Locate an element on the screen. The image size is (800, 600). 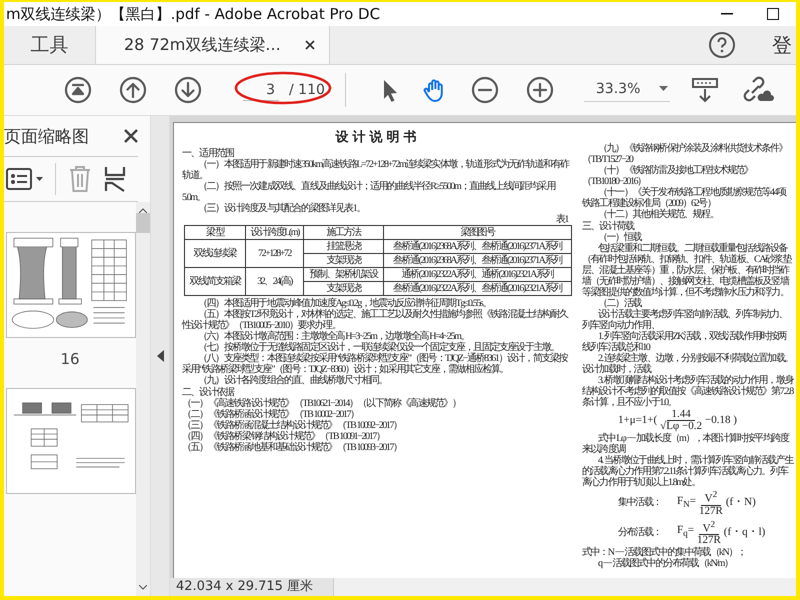
section-heading: 一、适用范围 is located at coordinates (208, 153).